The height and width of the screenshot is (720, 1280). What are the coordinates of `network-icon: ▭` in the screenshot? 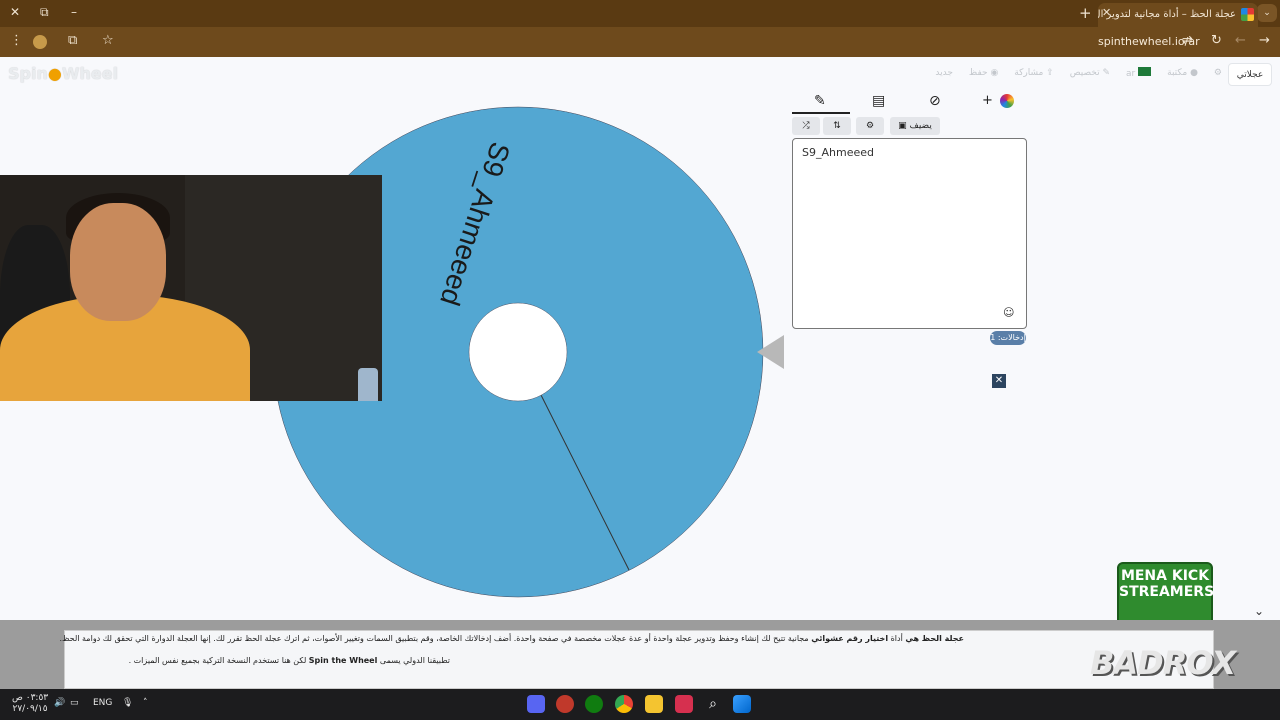 It's located at (74, 703).